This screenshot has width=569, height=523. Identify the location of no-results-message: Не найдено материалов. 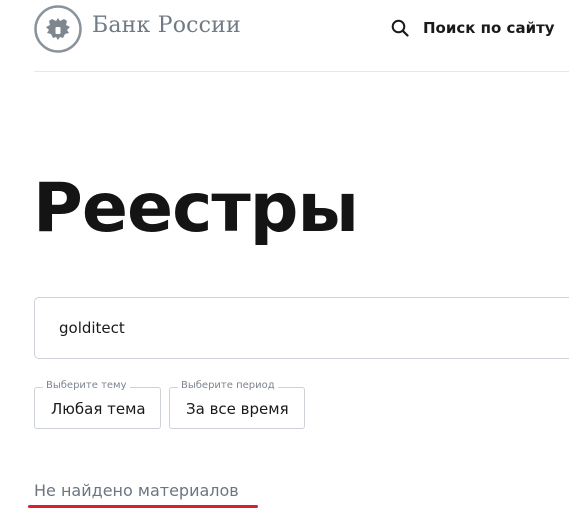
(136, 490).